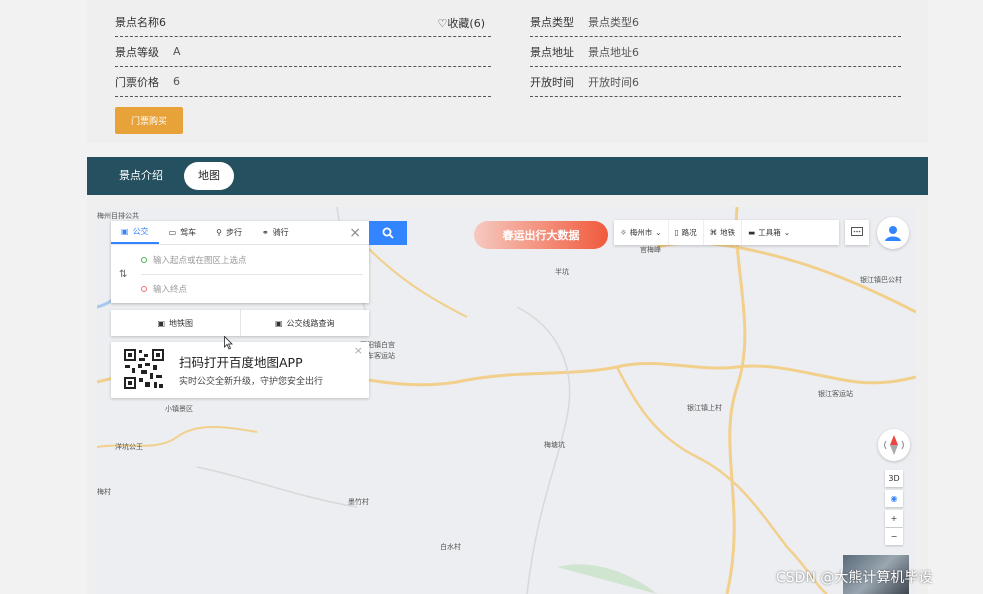 The image size is (983, 594). What do you see at coordinates (179, 409) in the screenshot?
I see `map-place: 小镇景区` at bounding box center [179, 409].